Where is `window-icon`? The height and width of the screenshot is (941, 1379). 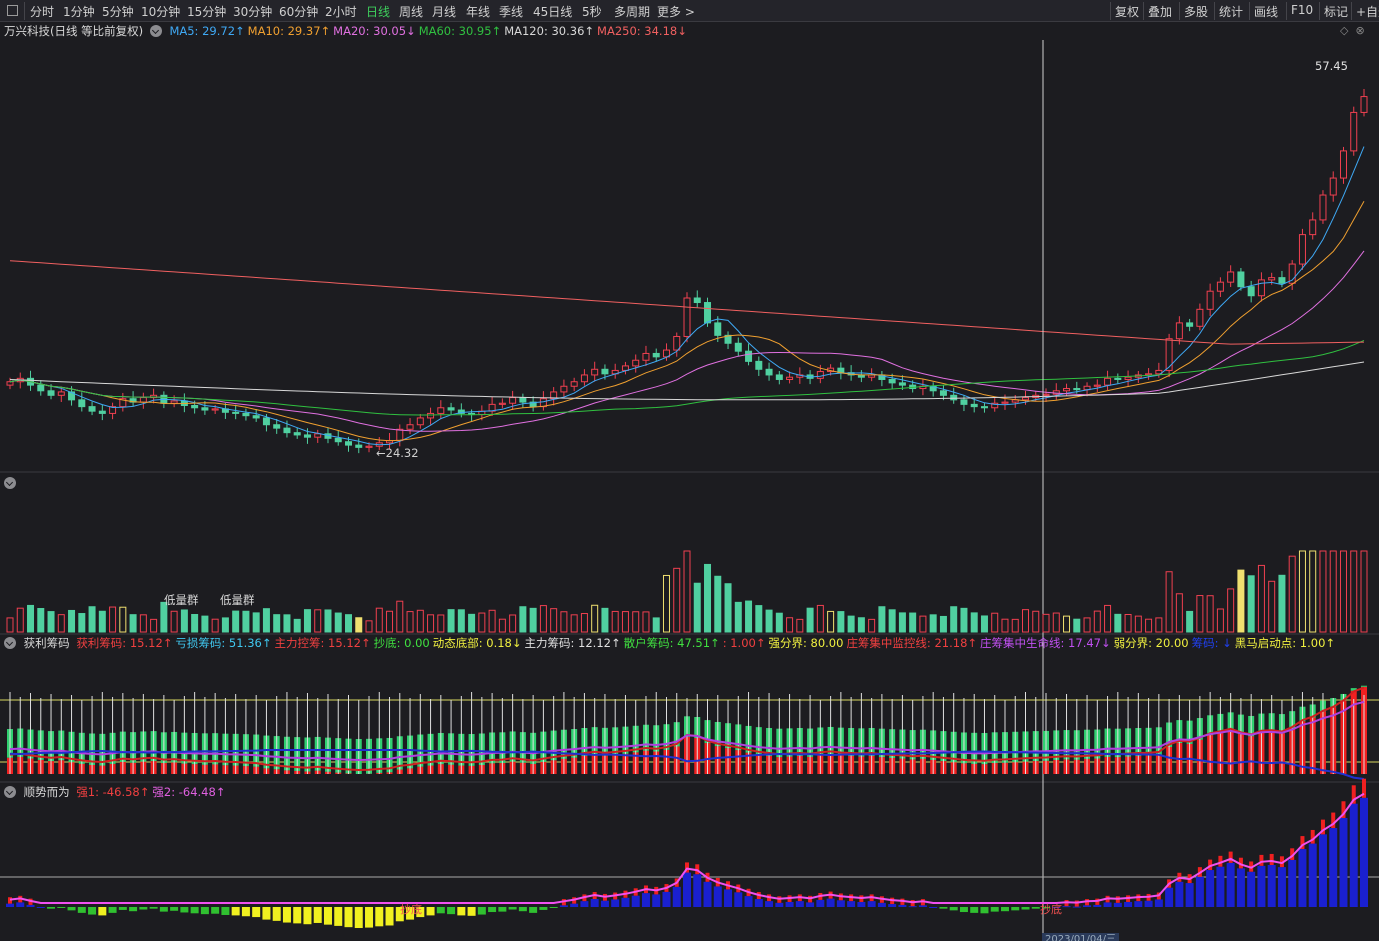
window-icon is located at coordinates (12, 10).